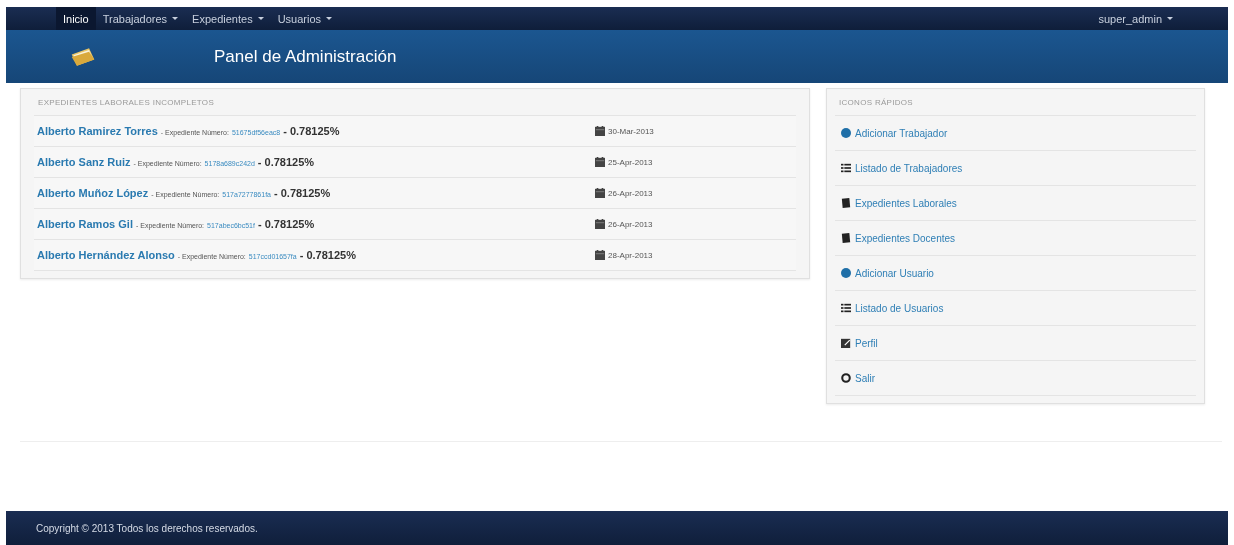 The width and height of the screenshot is (1234, 545). What do you see at coordinates (1015, 378) in the screenshot?
I see `quick-link: Salir` at bounding box center [1015, 378].